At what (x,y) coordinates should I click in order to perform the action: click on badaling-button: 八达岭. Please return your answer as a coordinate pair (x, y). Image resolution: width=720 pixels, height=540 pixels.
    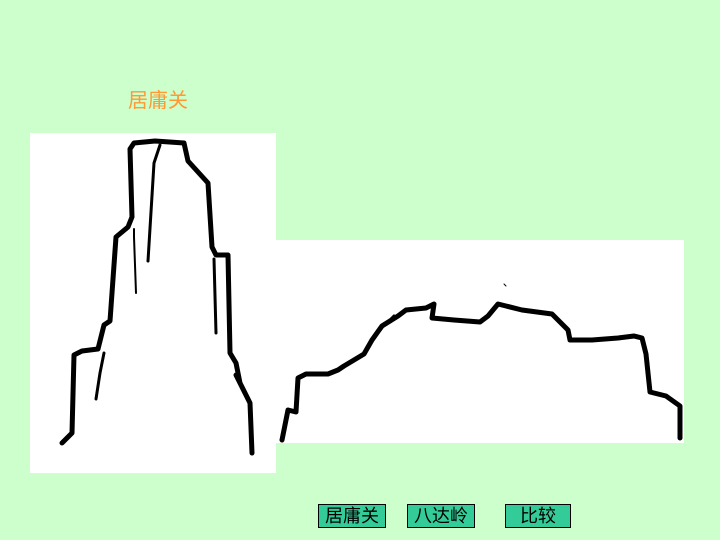
    Looking at the image, I should click on (441, 516).